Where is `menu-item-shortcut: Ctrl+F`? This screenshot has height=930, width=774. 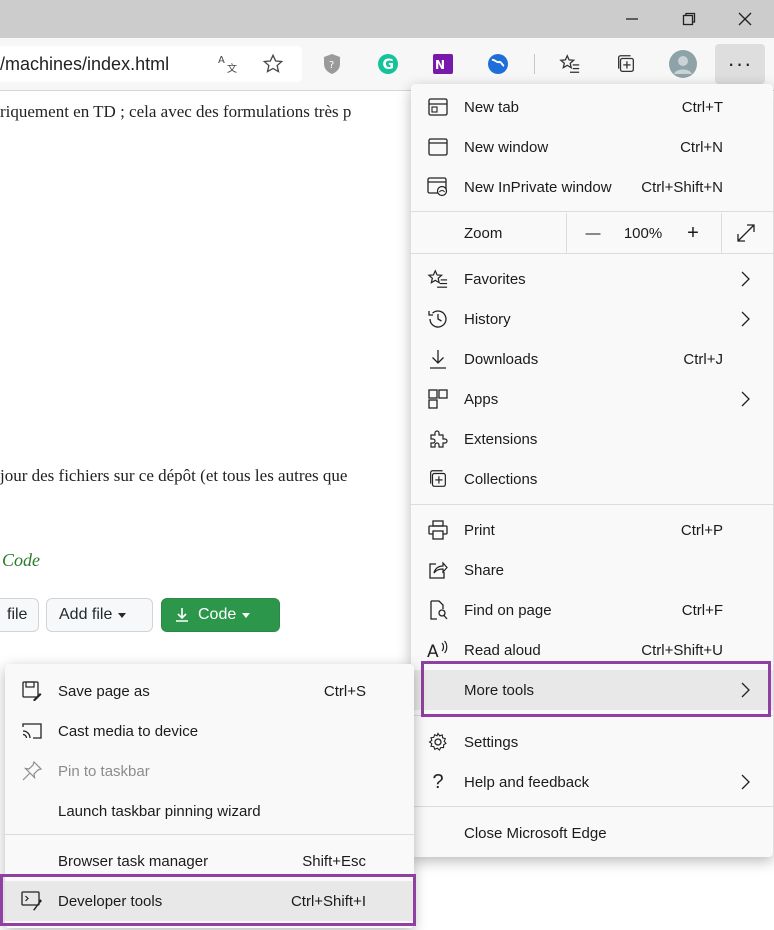
menu-item-shortcut: Ctrl+F is located at coordinates (702, 610).